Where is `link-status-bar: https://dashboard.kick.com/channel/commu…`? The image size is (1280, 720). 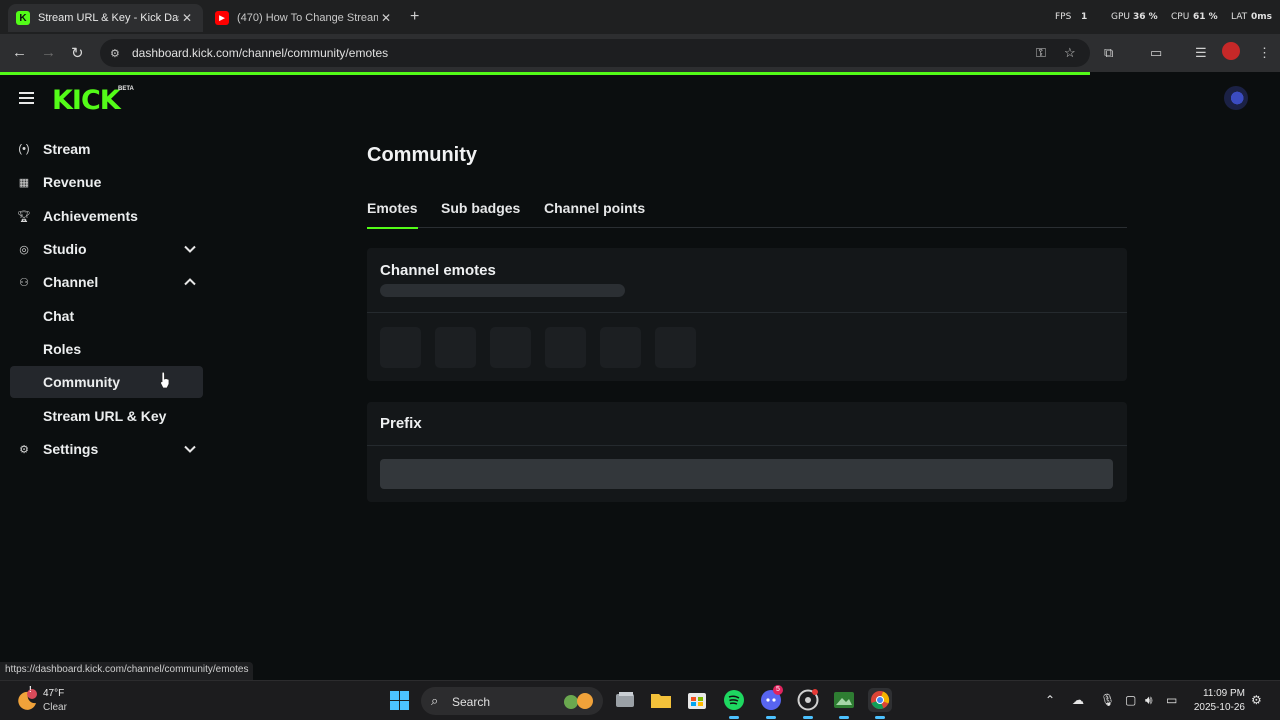 link-status-bar: https://dashboard.kick.com/channel/commu… is located at coordinates (127, 671).